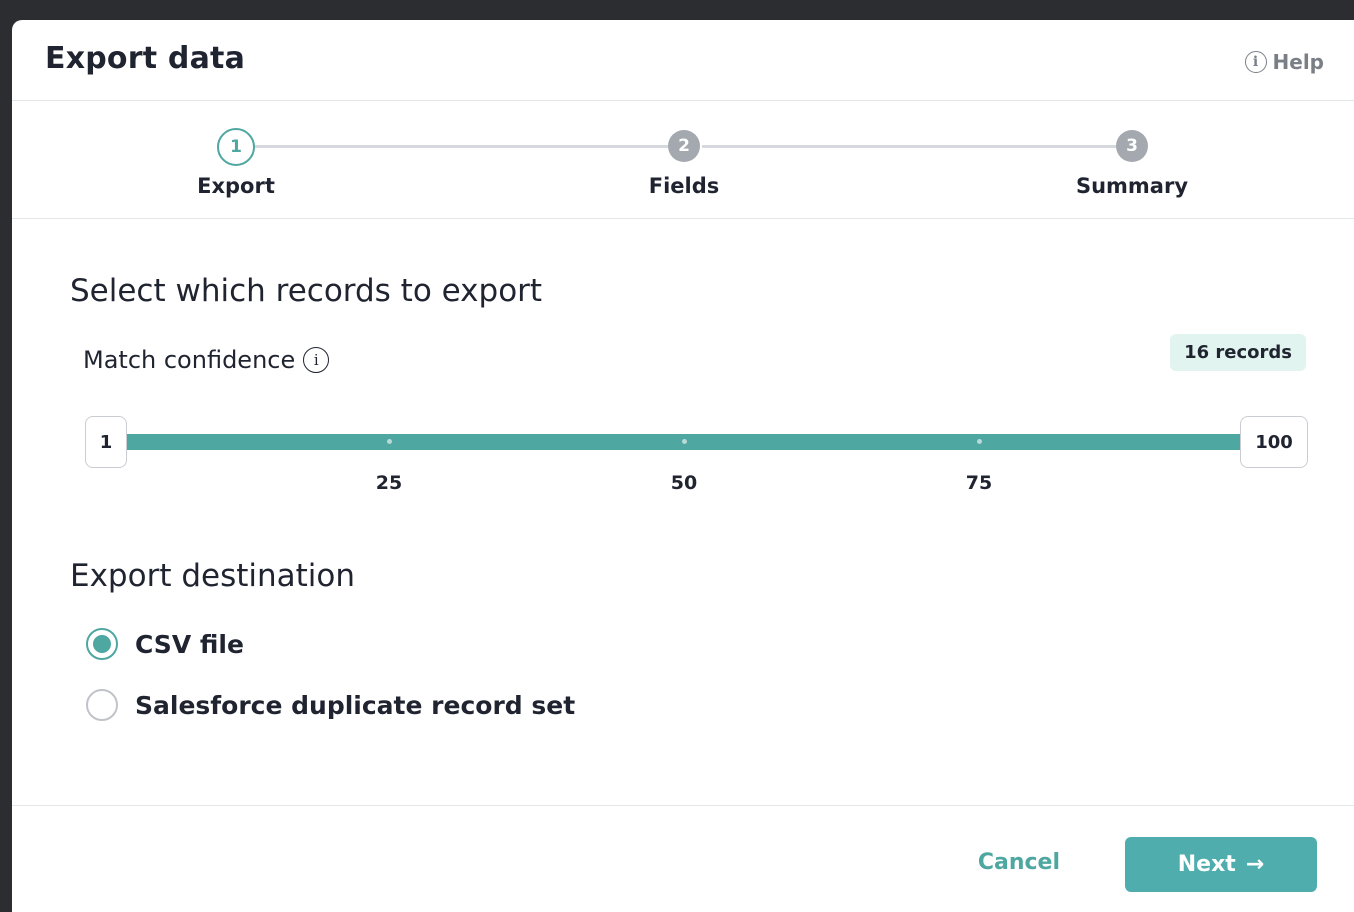 This screenshot has width=1354, height=912. What do you see at coordinates (306, 291) in the screenshot?
I see `records-section-title: Select which records to export` at bounding box center [306, 291].